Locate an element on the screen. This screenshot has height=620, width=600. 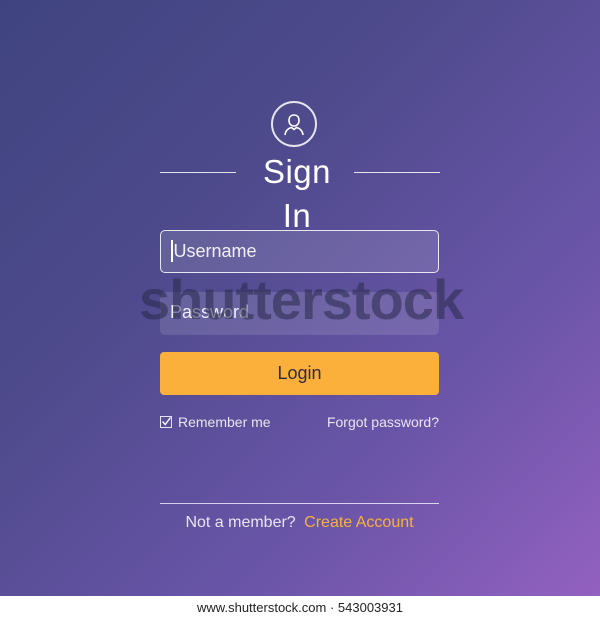
watermark: shutterstock is located at coordinates (301, 299).